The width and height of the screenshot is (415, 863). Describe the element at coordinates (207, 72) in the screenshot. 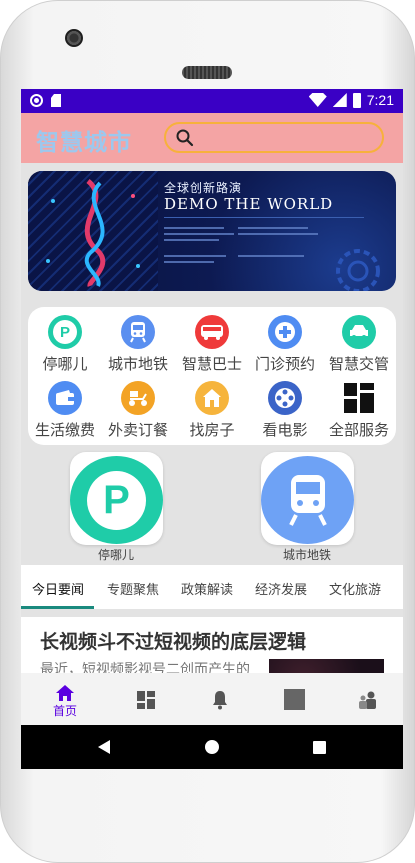

I see `earpiece-speaker` at that location.